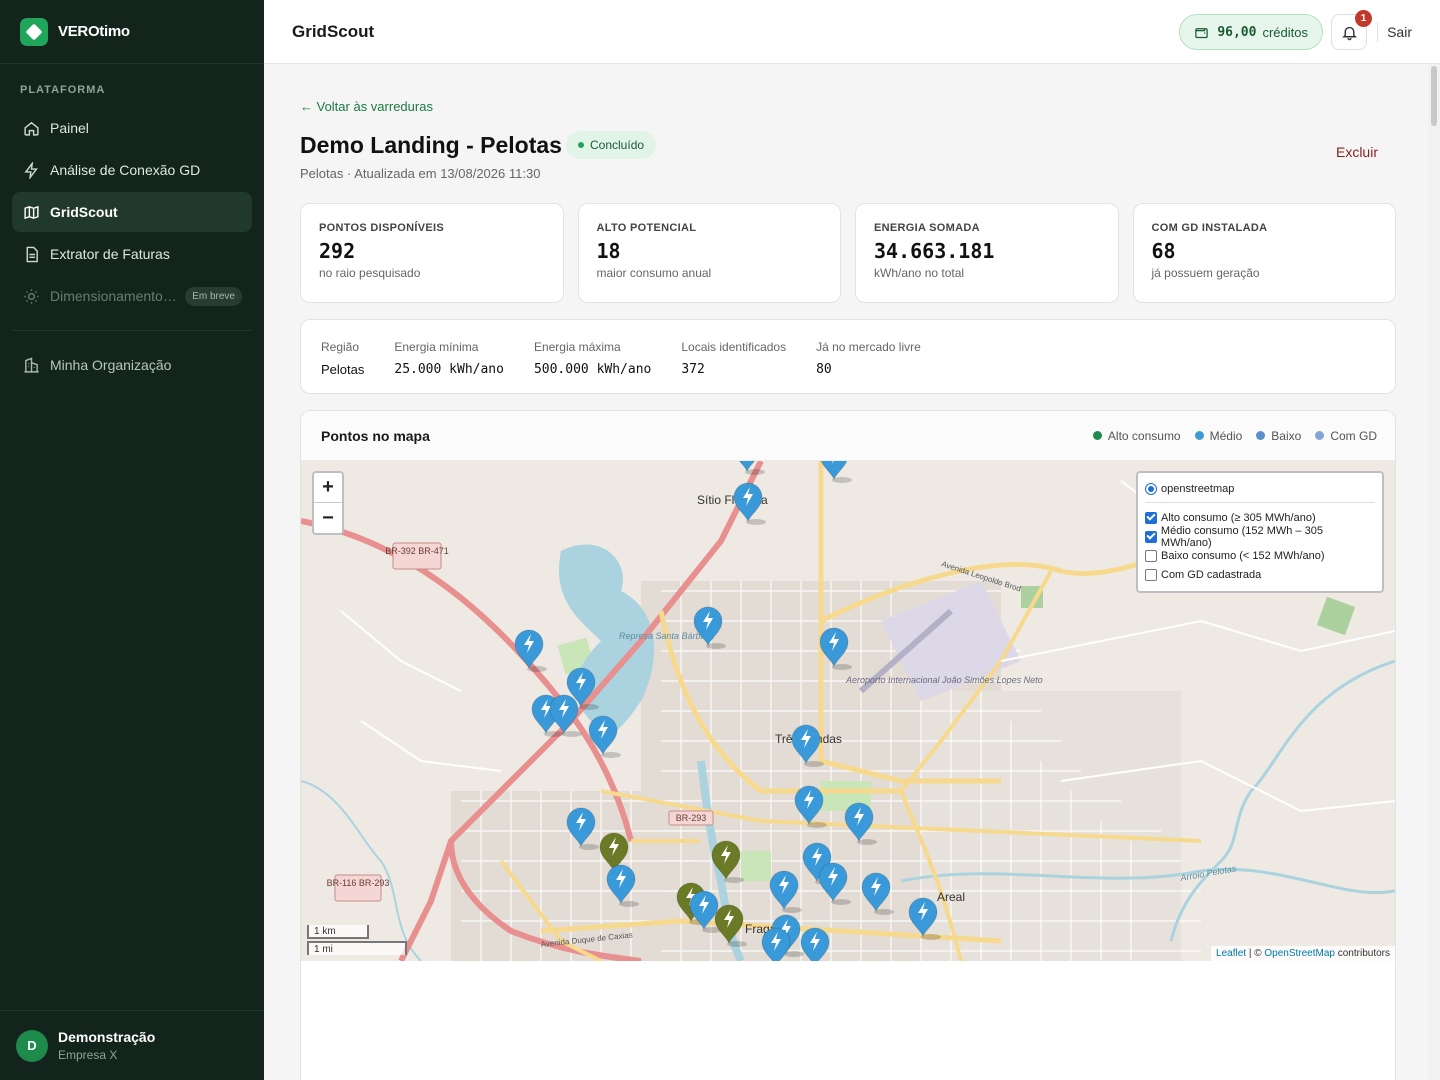 The width and height of the screenshot is (1440, 1080). I want to click on credits-label: créditos, so click(1285, 32).